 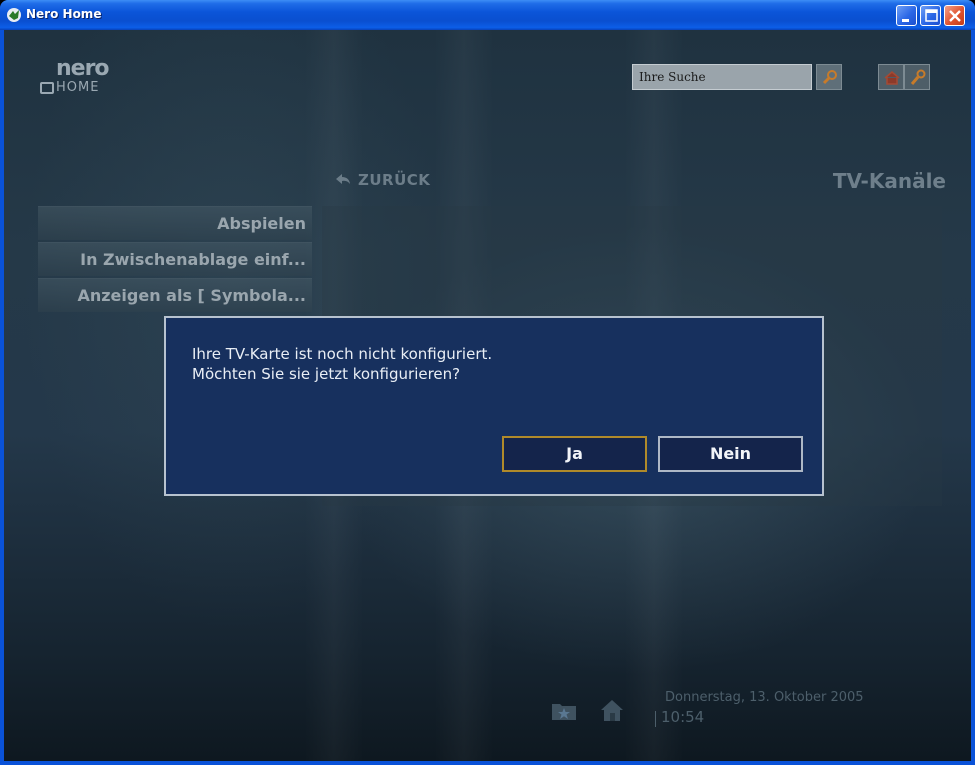 I want to click on folder-star-icon, so click(x=564, y=710).